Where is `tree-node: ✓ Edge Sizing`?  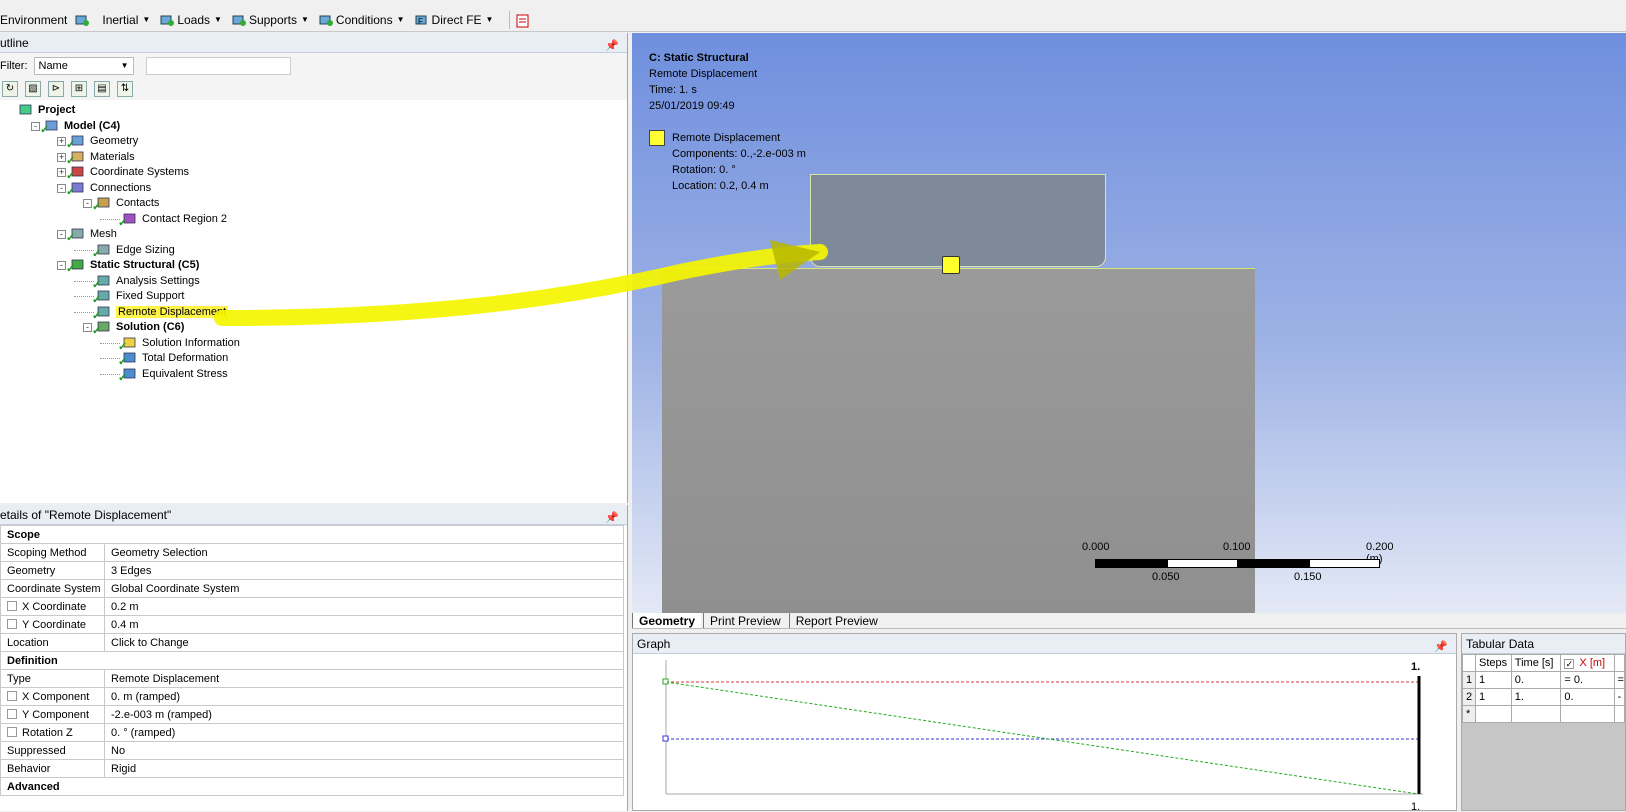 tree-node: ✓ Edge Sizing is located at coordinates (133, 251).